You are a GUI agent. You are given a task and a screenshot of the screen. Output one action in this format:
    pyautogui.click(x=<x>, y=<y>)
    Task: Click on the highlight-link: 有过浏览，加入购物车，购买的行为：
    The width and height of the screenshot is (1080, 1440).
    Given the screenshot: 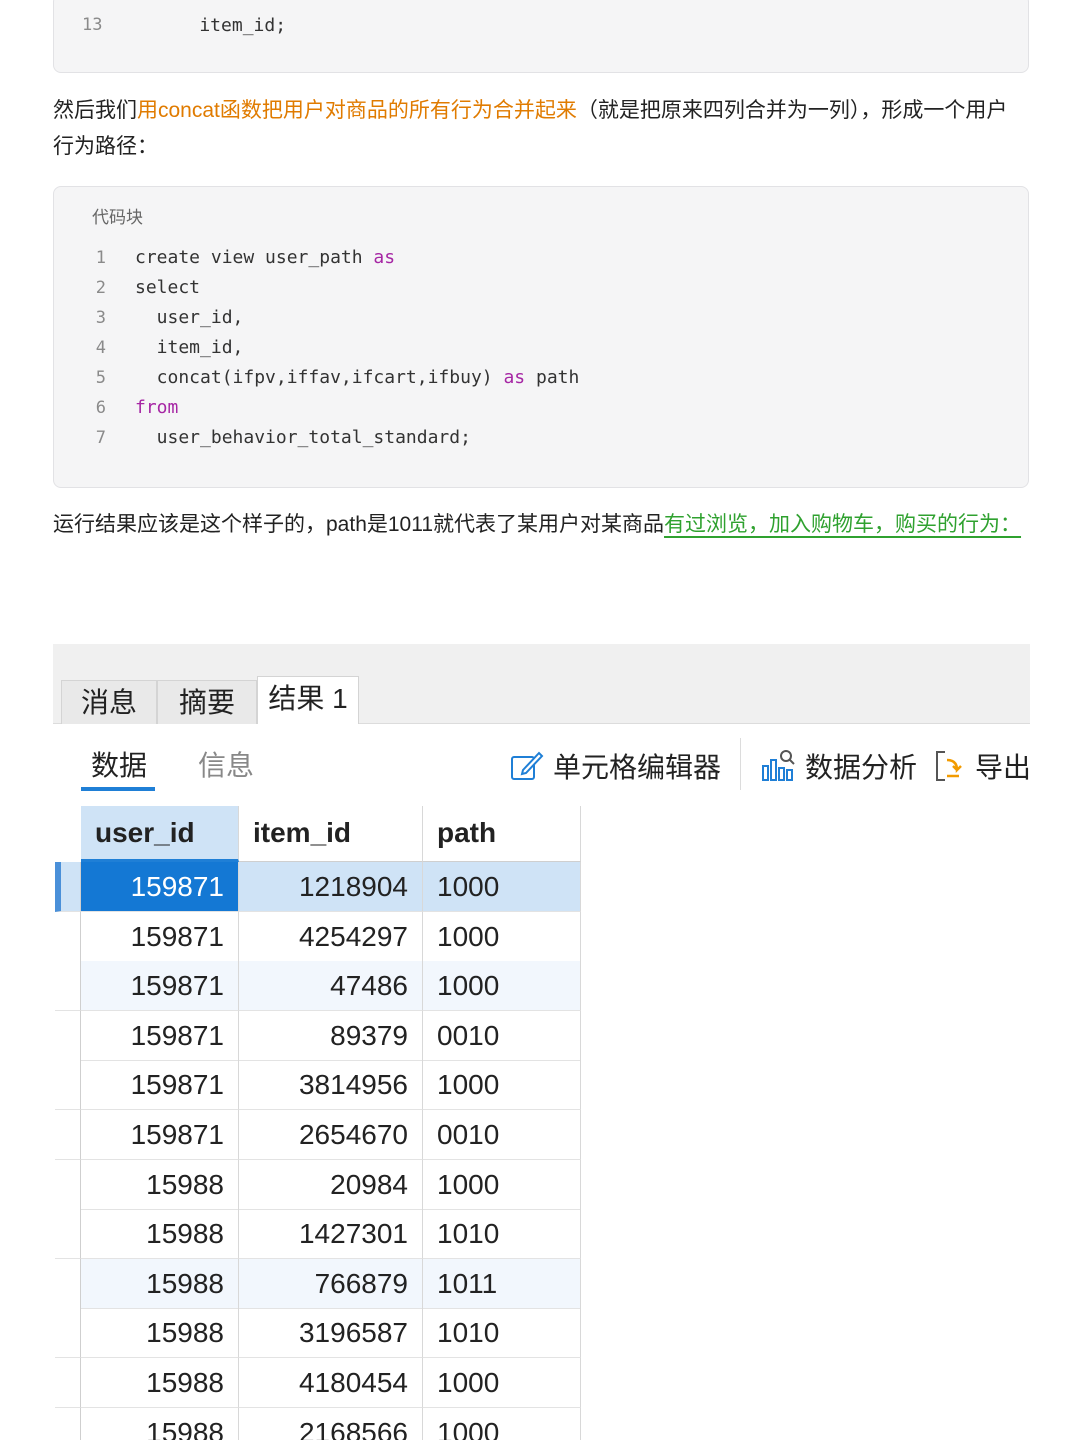 What is the action you would take?
    pyautogui.click(x=842, y=524)
    